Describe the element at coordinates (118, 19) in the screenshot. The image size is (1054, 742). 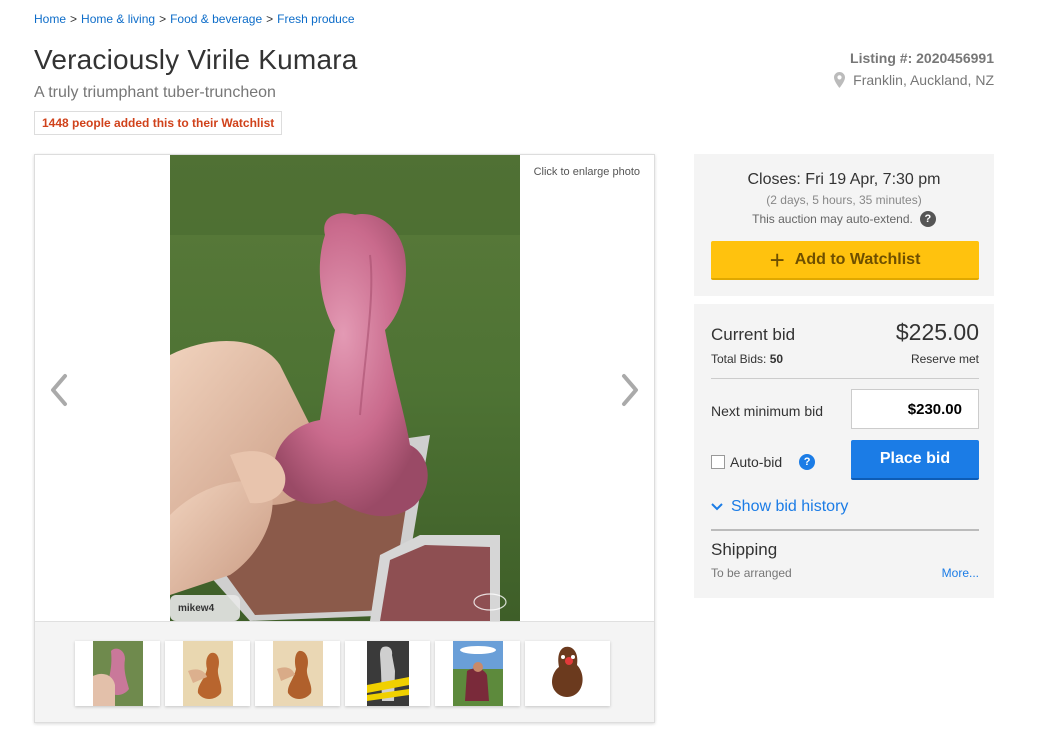
I see `breadcrumb-home-living: Home & living` at that location.